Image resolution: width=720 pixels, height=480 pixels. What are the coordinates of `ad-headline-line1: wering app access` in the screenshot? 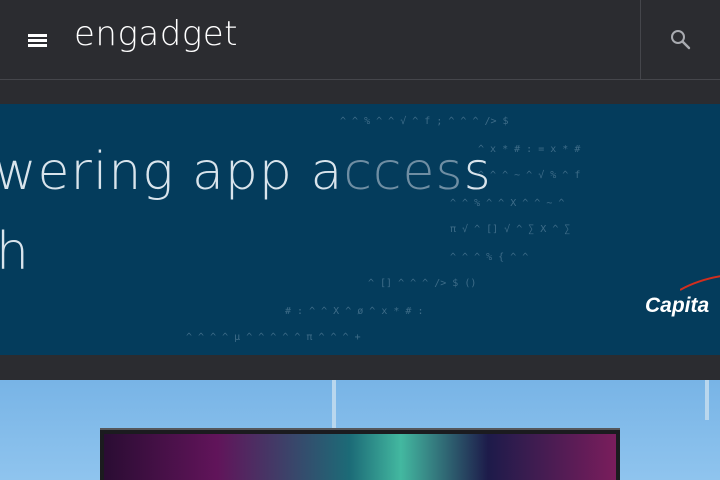 It's located at (246, 172).